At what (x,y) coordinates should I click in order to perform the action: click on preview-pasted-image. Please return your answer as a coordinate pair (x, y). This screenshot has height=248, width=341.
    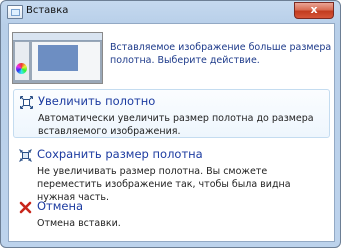
    Looking at the image, I should click on (58, 58).